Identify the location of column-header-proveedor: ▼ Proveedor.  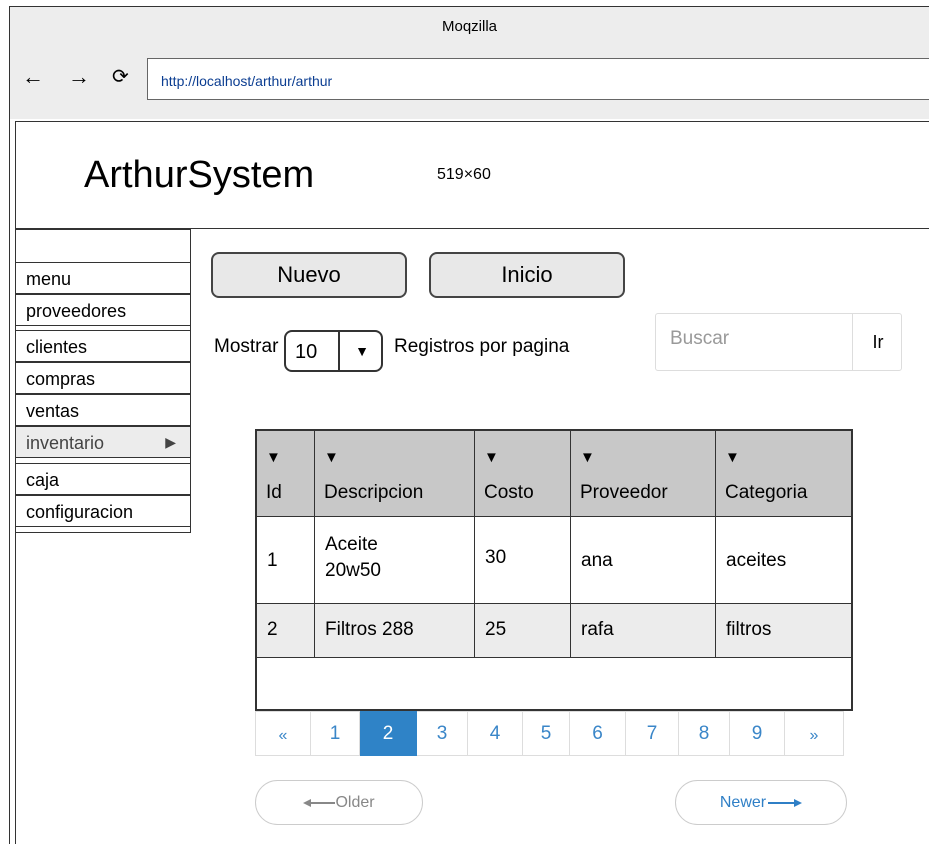
(643, 474).